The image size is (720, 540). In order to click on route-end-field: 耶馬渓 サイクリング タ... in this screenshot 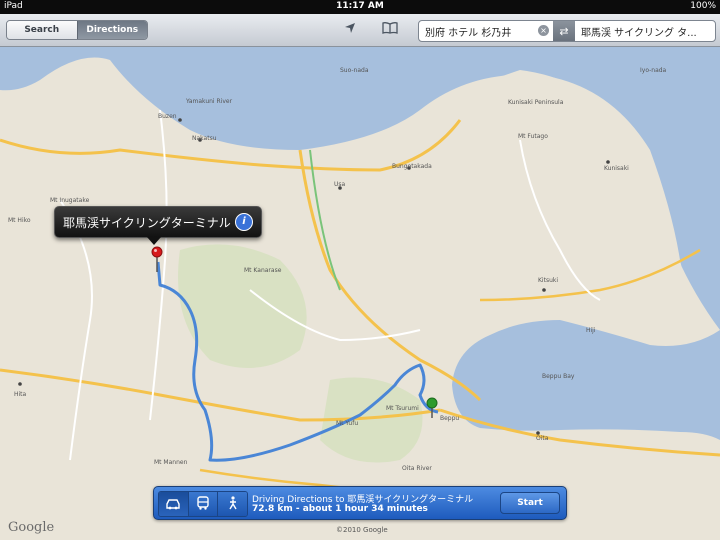, I will do `click(645, 31)`.